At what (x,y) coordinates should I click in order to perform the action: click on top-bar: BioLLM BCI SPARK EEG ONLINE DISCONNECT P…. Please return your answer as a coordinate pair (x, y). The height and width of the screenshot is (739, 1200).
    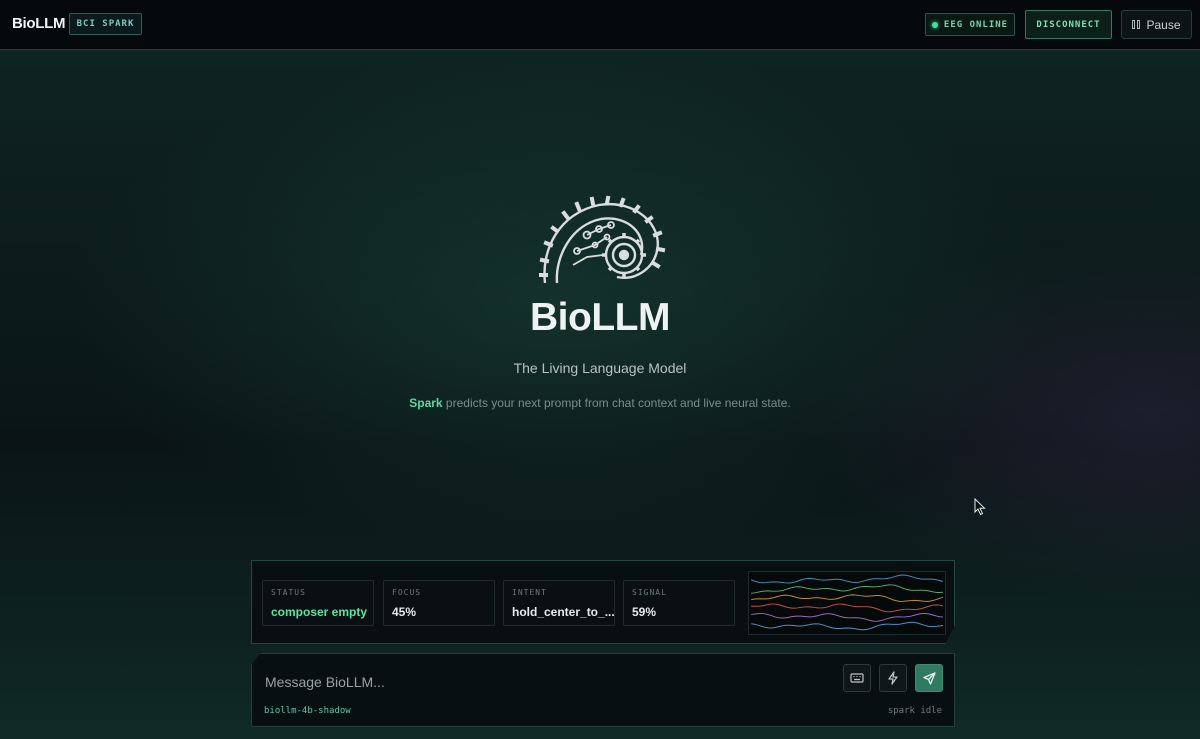
    Looking at the image, I should click on (600, 25).